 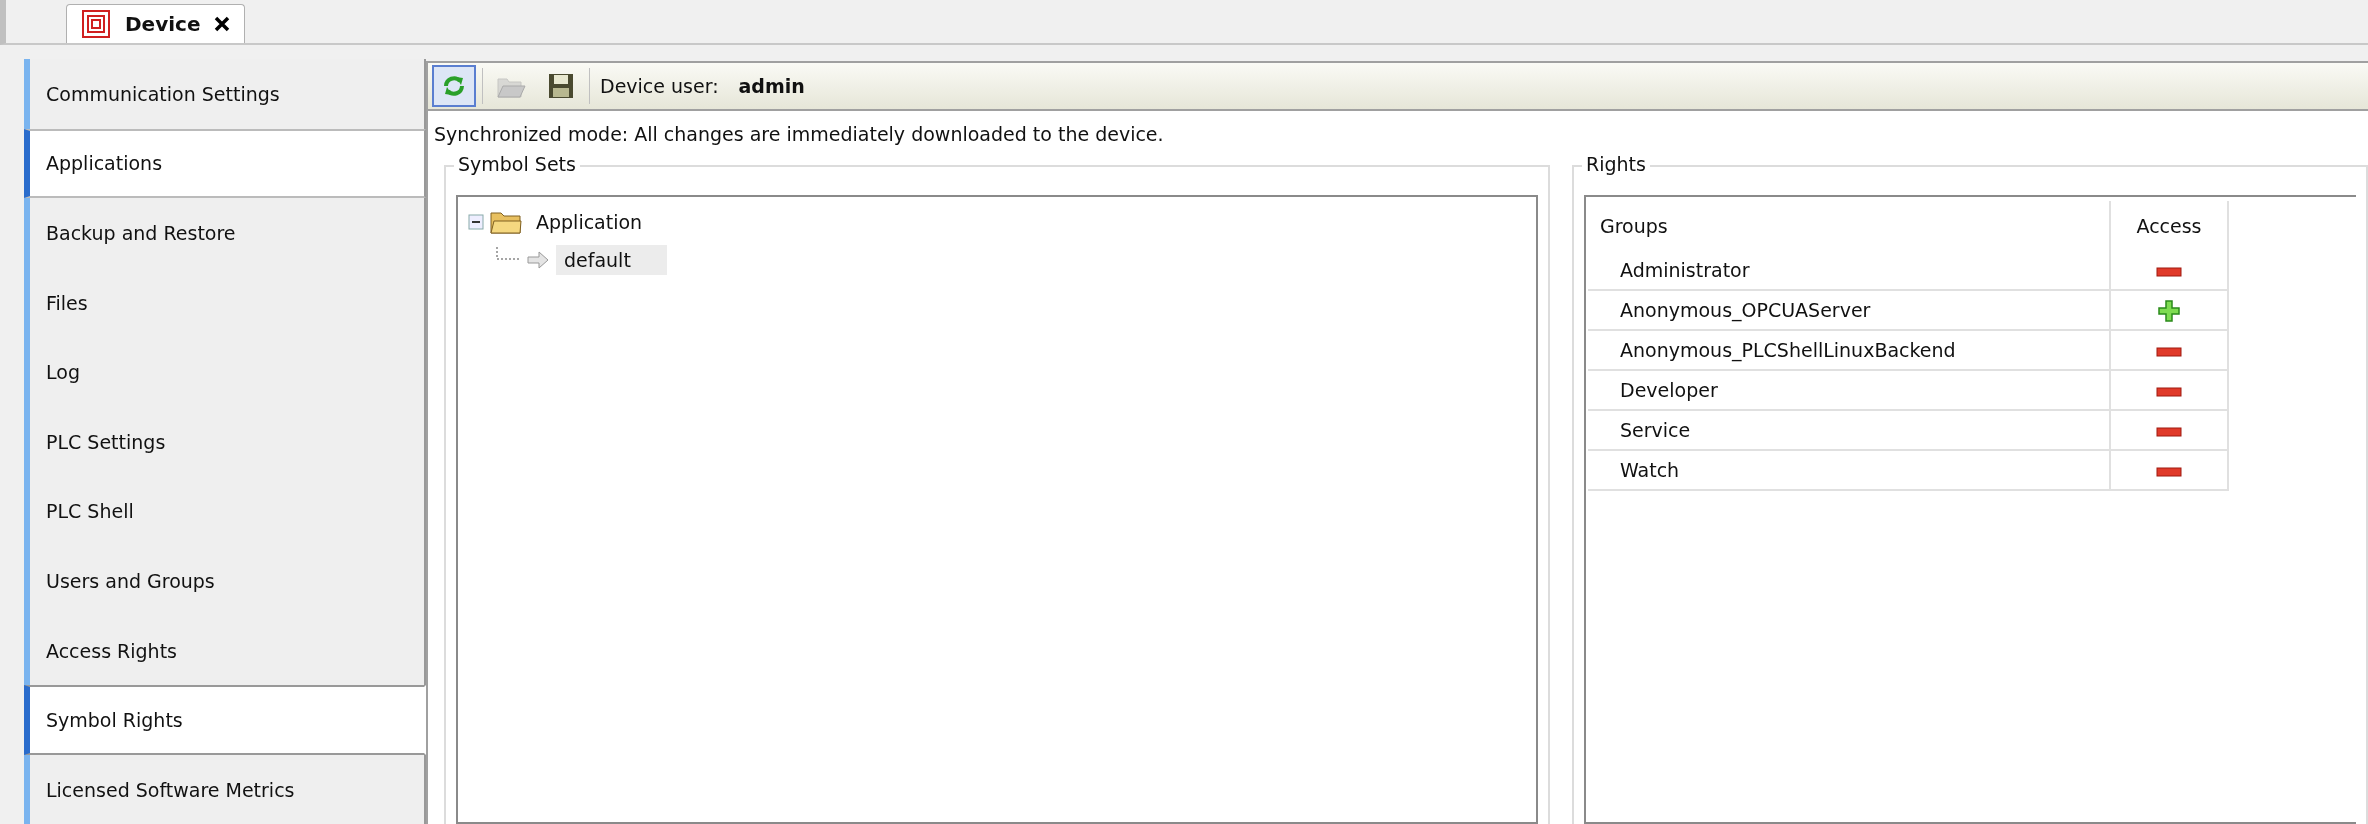 What do you see at coordinates (2169, 226) in the screenshot?
I see `column-header: Access` at bounding box center [2169, 226].